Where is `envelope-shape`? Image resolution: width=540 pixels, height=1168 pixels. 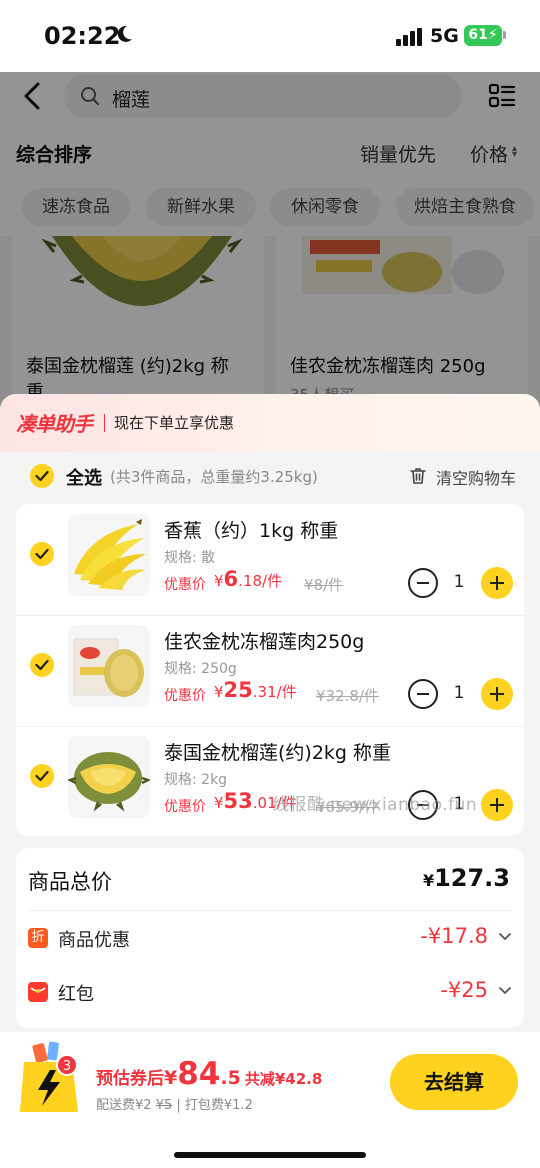
envelope-shape is located at coordinates (38, 990).